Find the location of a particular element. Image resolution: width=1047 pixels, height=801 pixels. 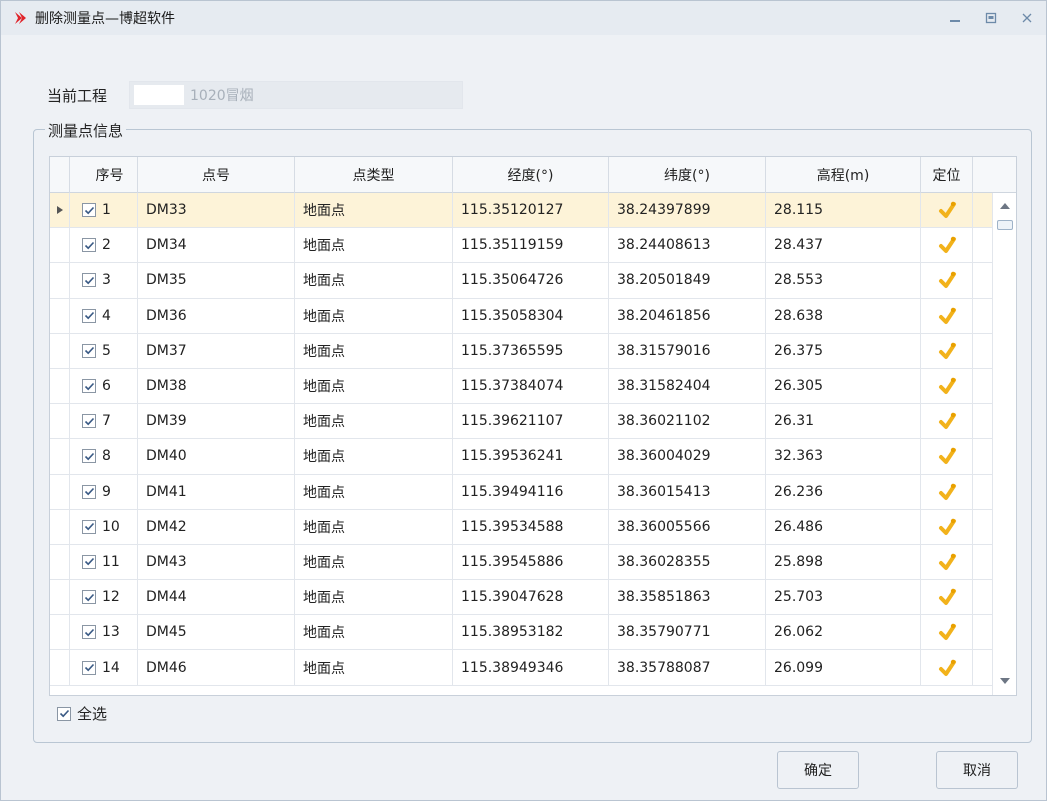

table-row: 5 DM37 地面点 115.37365595 38.31579016 26.375 is located at coordinates (533, 351).